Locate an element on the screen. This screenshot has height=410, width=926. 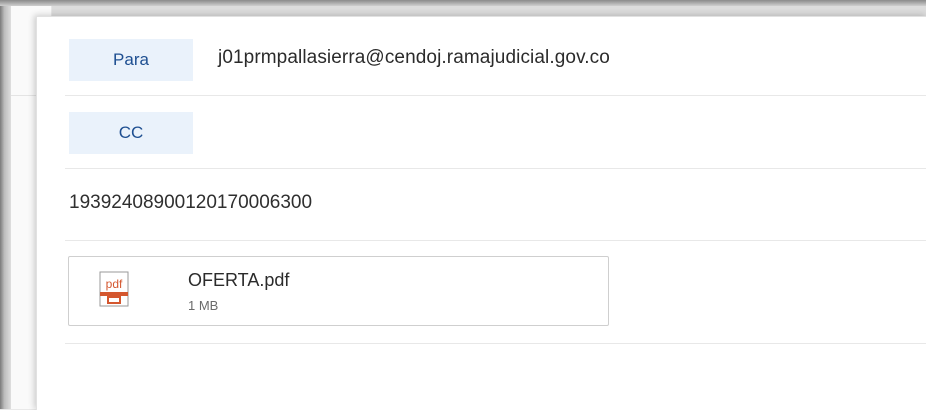
cc-button-label: CC is located at coordinates (131, 132).